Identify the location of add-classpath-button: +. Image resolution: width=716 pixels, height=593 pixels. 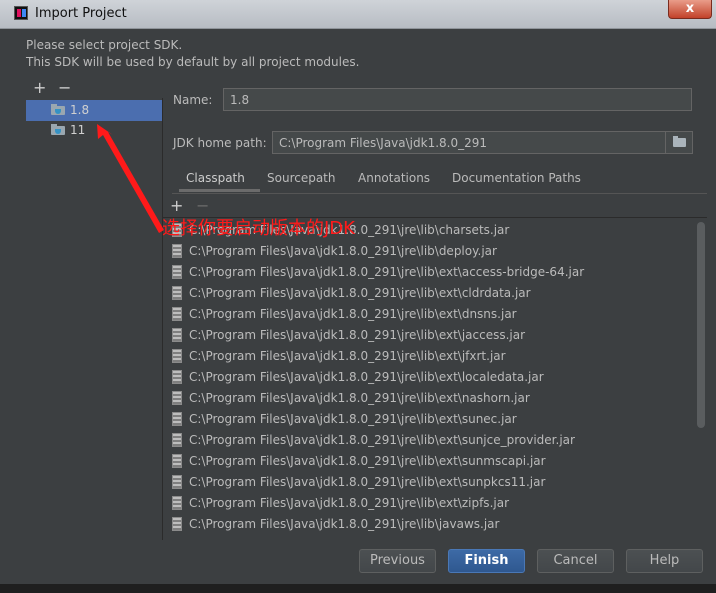
(176, 205).